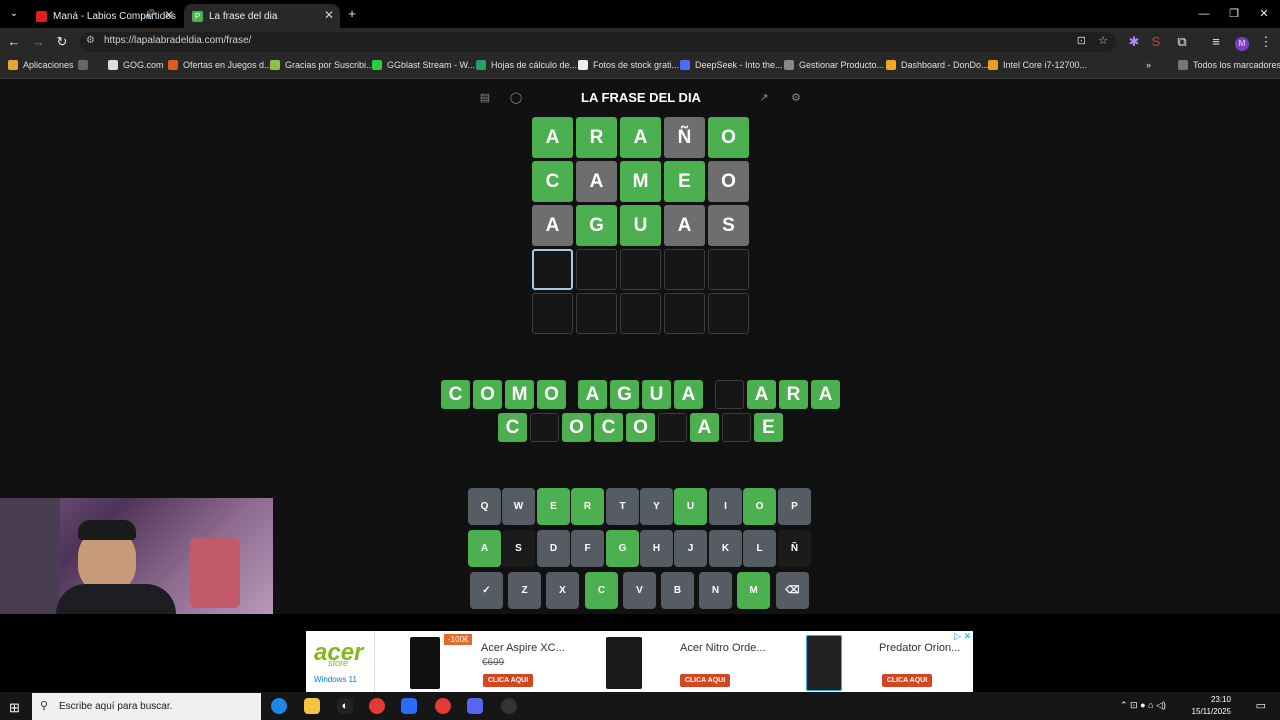 The height and width of the screenshot is (720, 1280). Describe the element at coordinates (587, 506) in the screenshot. I see `key-r: R` at that location.